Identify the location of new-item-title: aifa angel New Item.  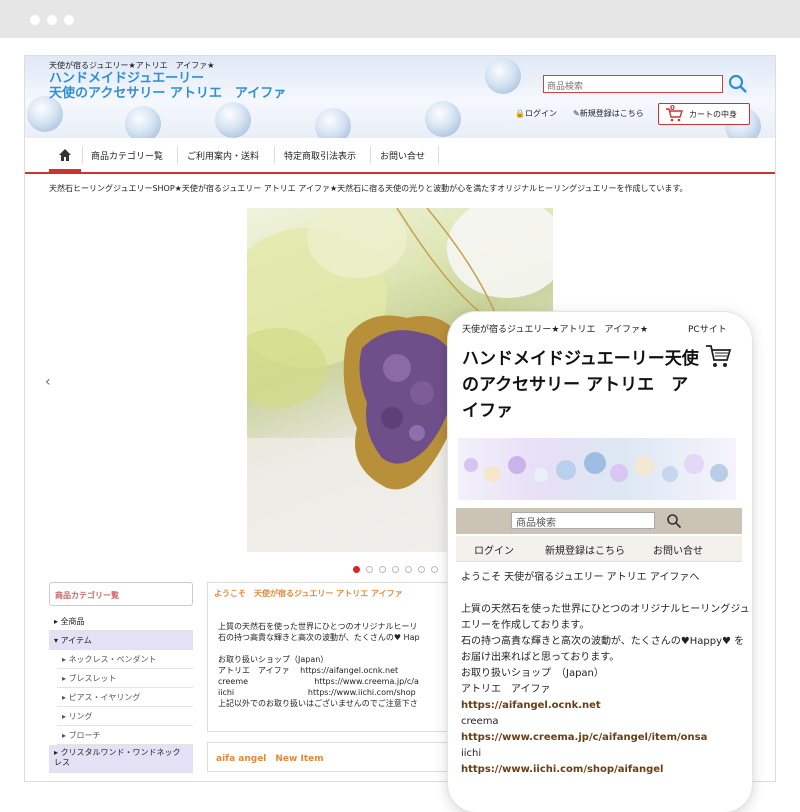
(270, 759).